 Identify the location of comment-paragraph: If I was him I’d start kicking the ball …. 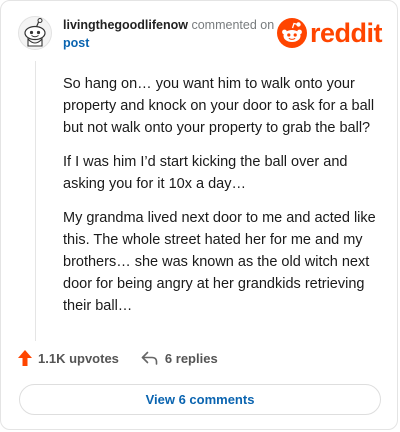
(205, 173).